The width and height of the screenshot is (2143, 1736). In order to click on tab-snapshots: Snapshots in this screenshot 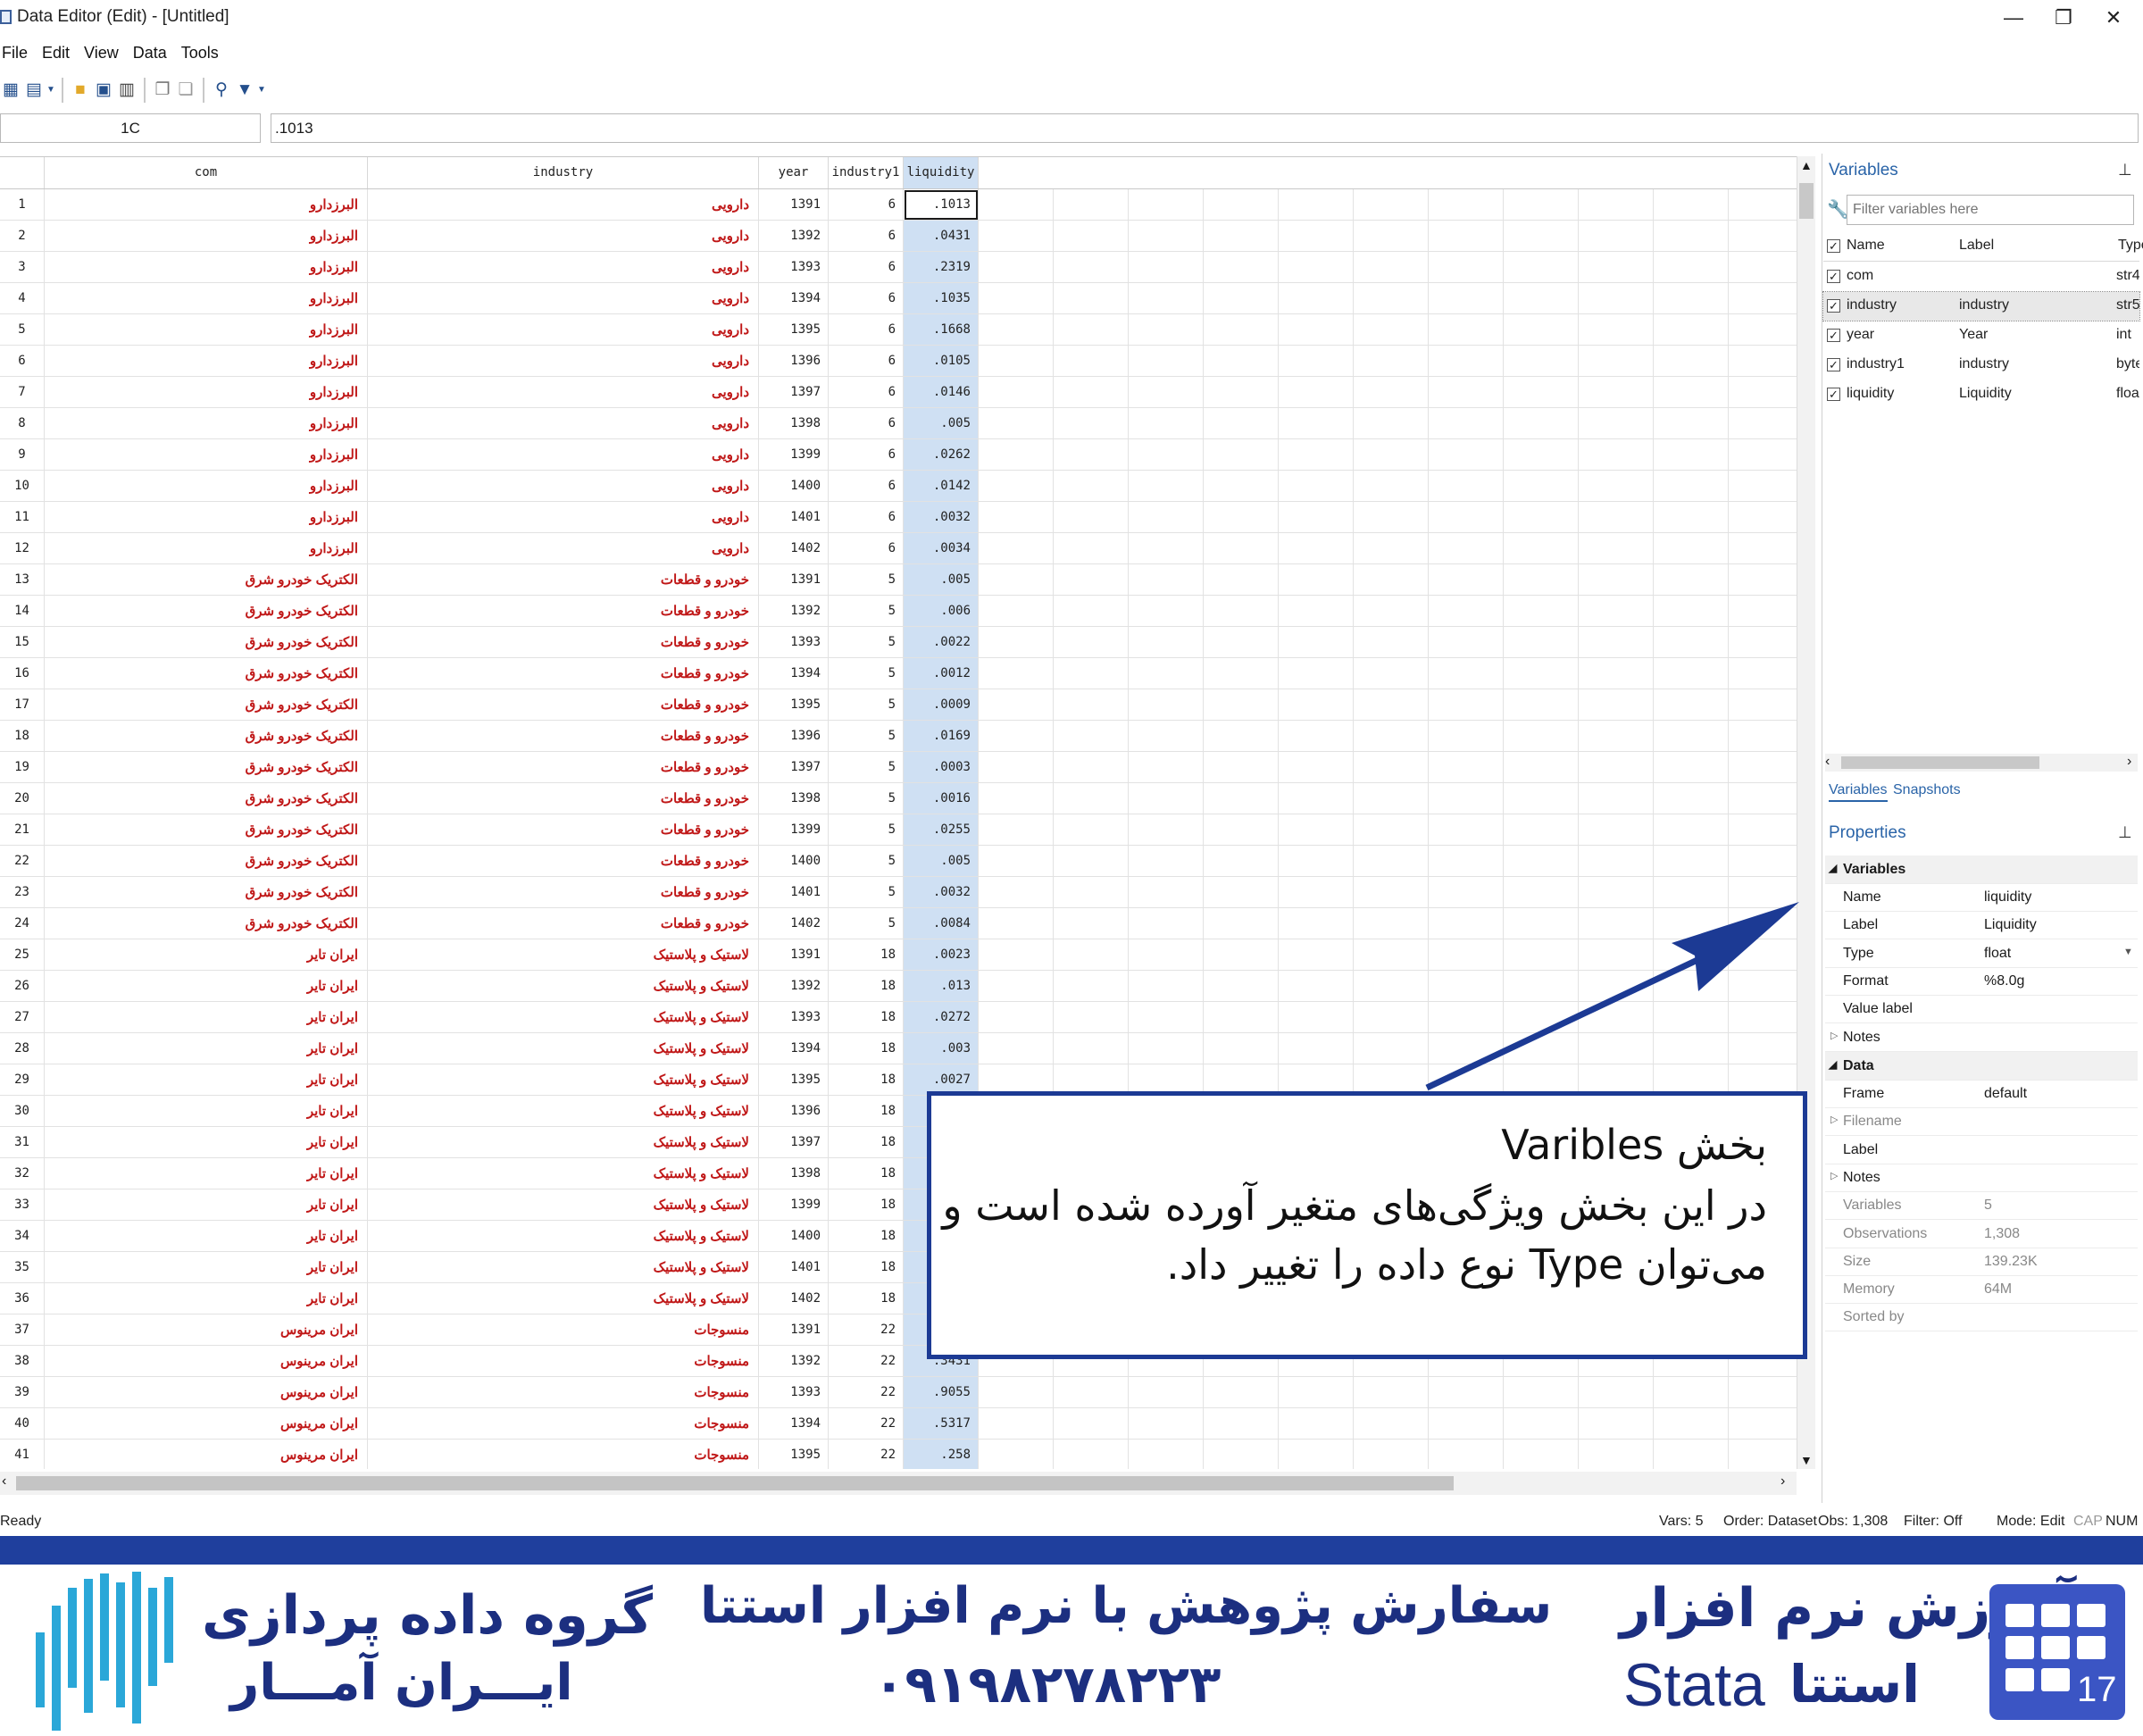, I will do `click(1927, 790)`.